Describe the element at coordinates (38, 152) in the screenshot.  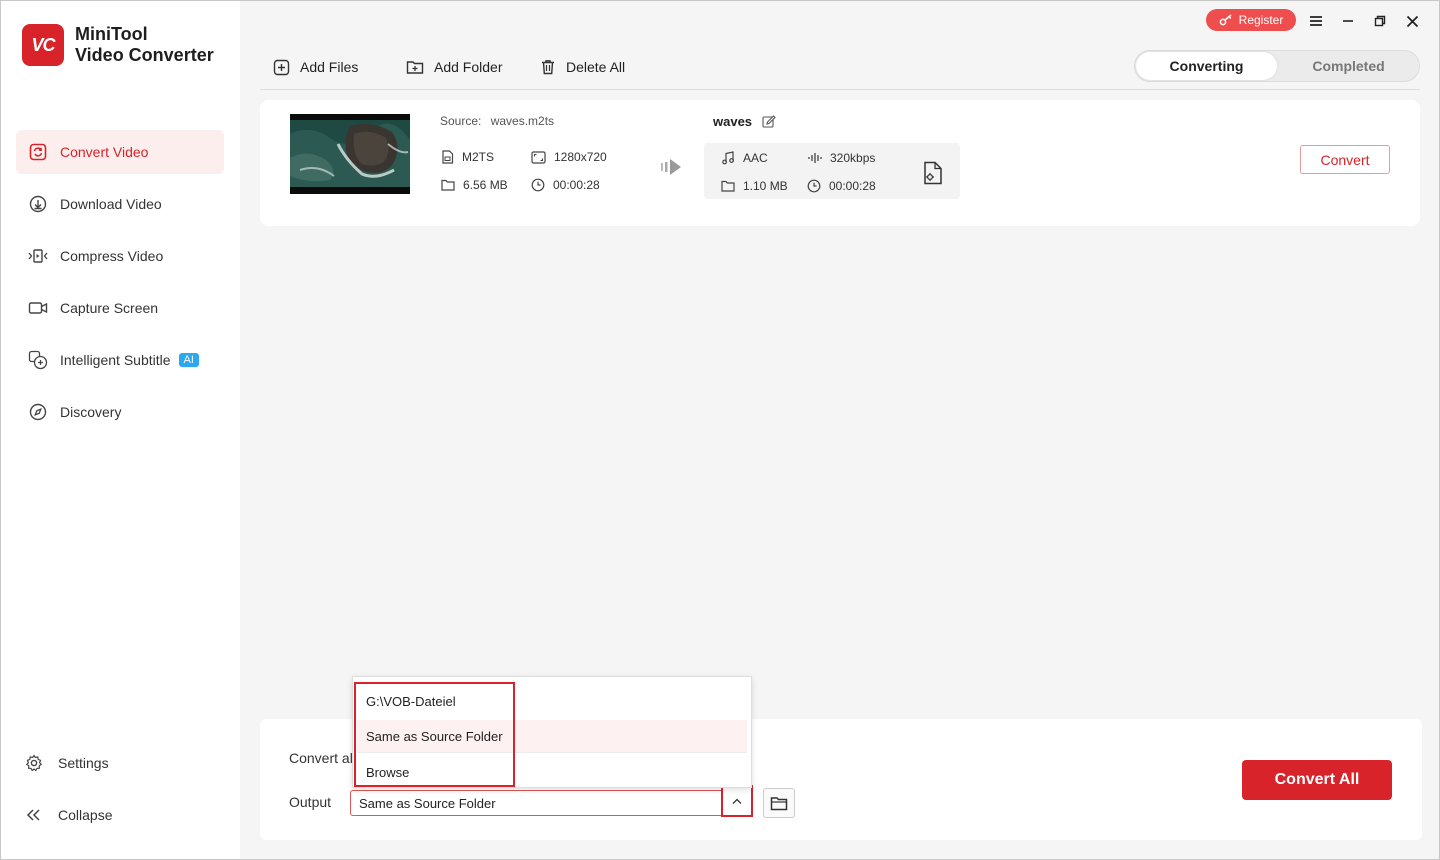
I see `convert-icon` at that location.